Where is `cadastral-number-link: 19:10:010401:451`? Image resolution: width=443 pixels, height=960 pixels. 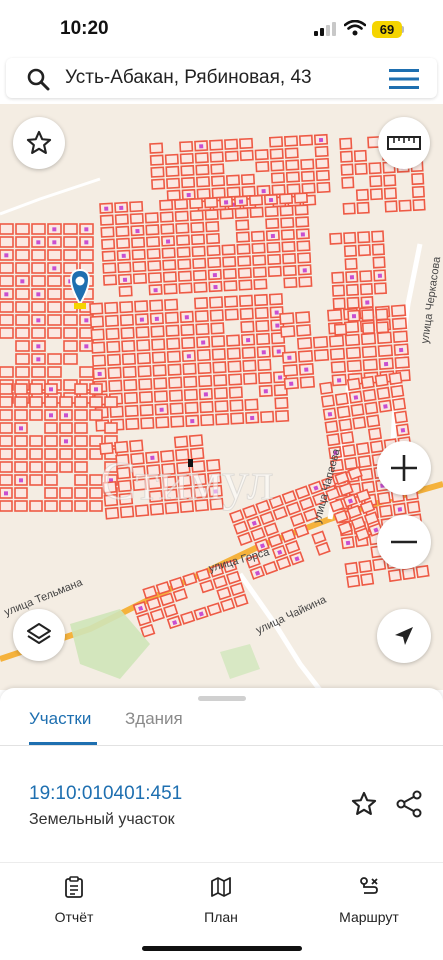 cadastral-number-link: 19:10:010401:451 is located at coordinates (105, 794).